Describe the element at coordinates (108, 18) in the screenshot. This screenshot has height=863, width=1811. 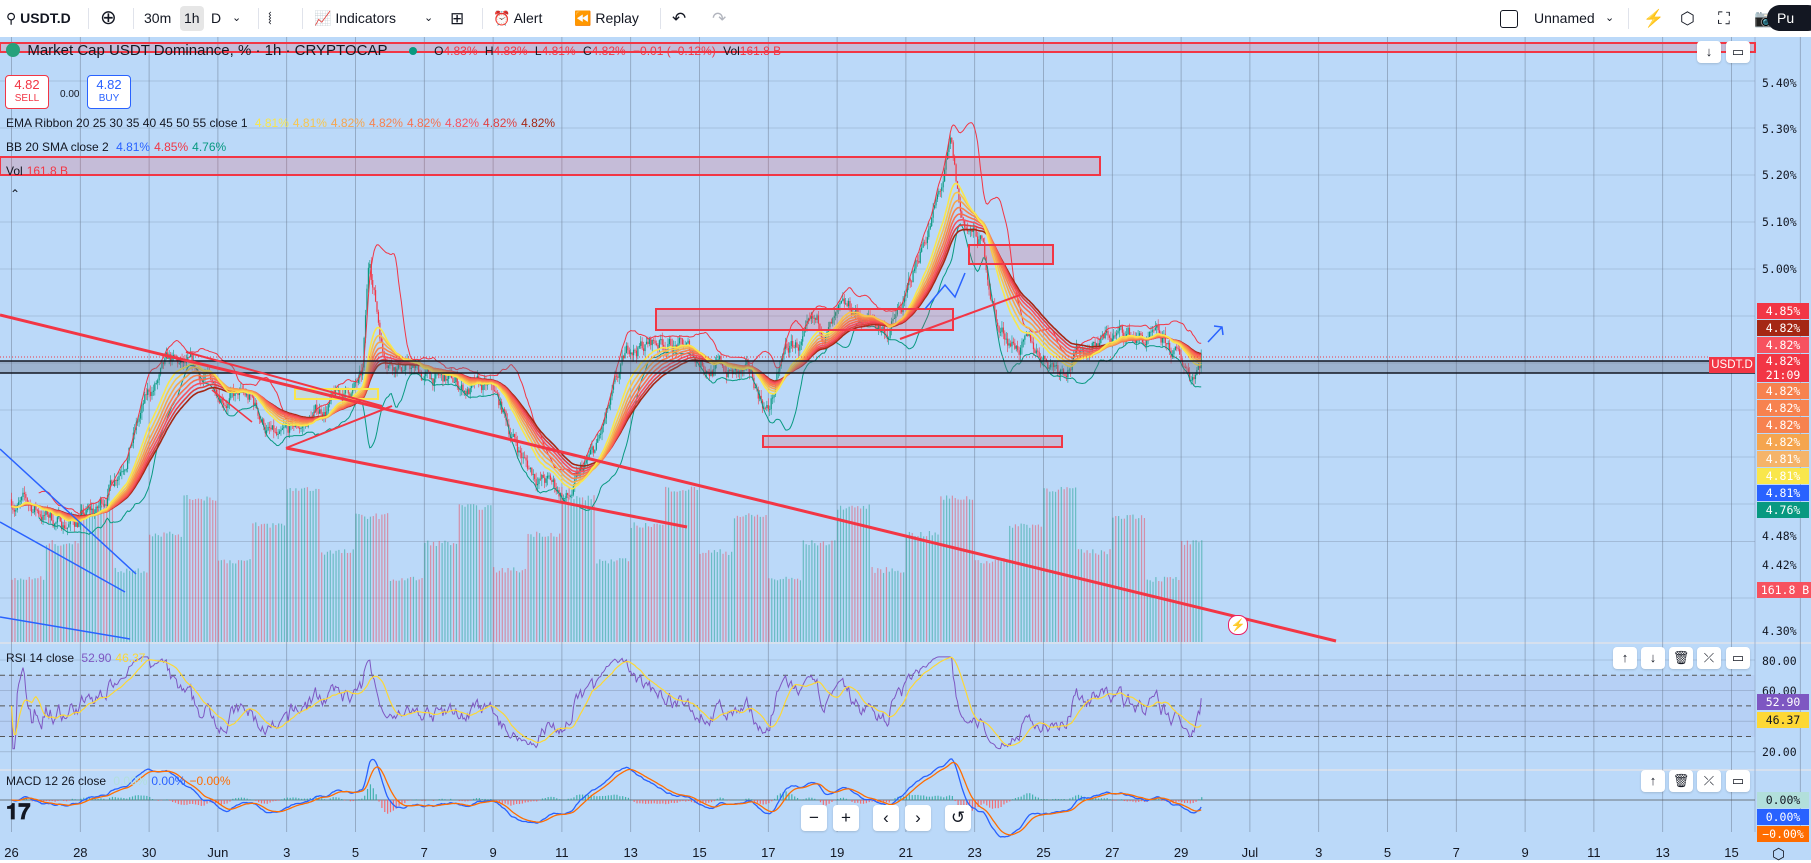
I see `add-symbol-icon: ⊕` at that location.